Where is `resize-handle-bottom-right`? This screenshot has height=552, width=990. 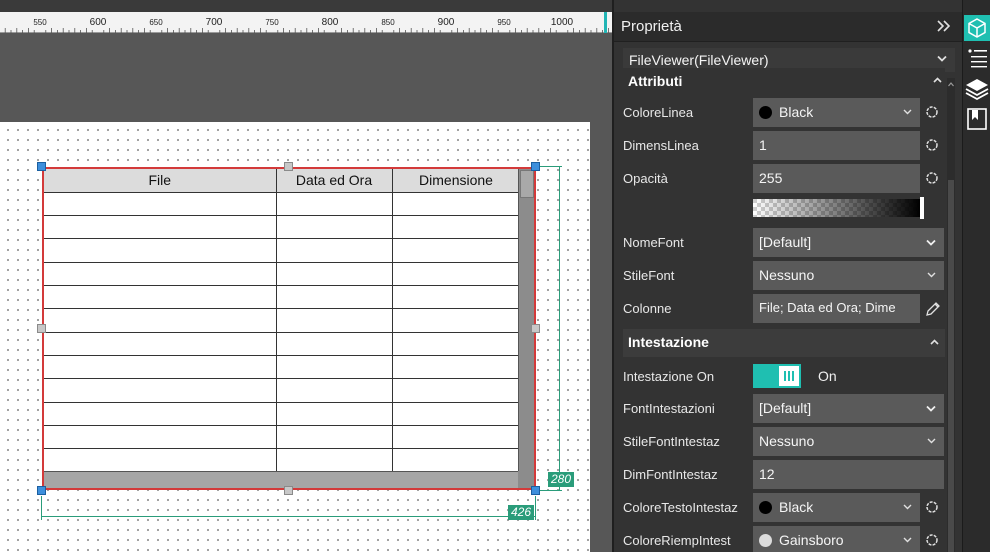 resize-handle-bottom-right is located at coordinates (535, 490).